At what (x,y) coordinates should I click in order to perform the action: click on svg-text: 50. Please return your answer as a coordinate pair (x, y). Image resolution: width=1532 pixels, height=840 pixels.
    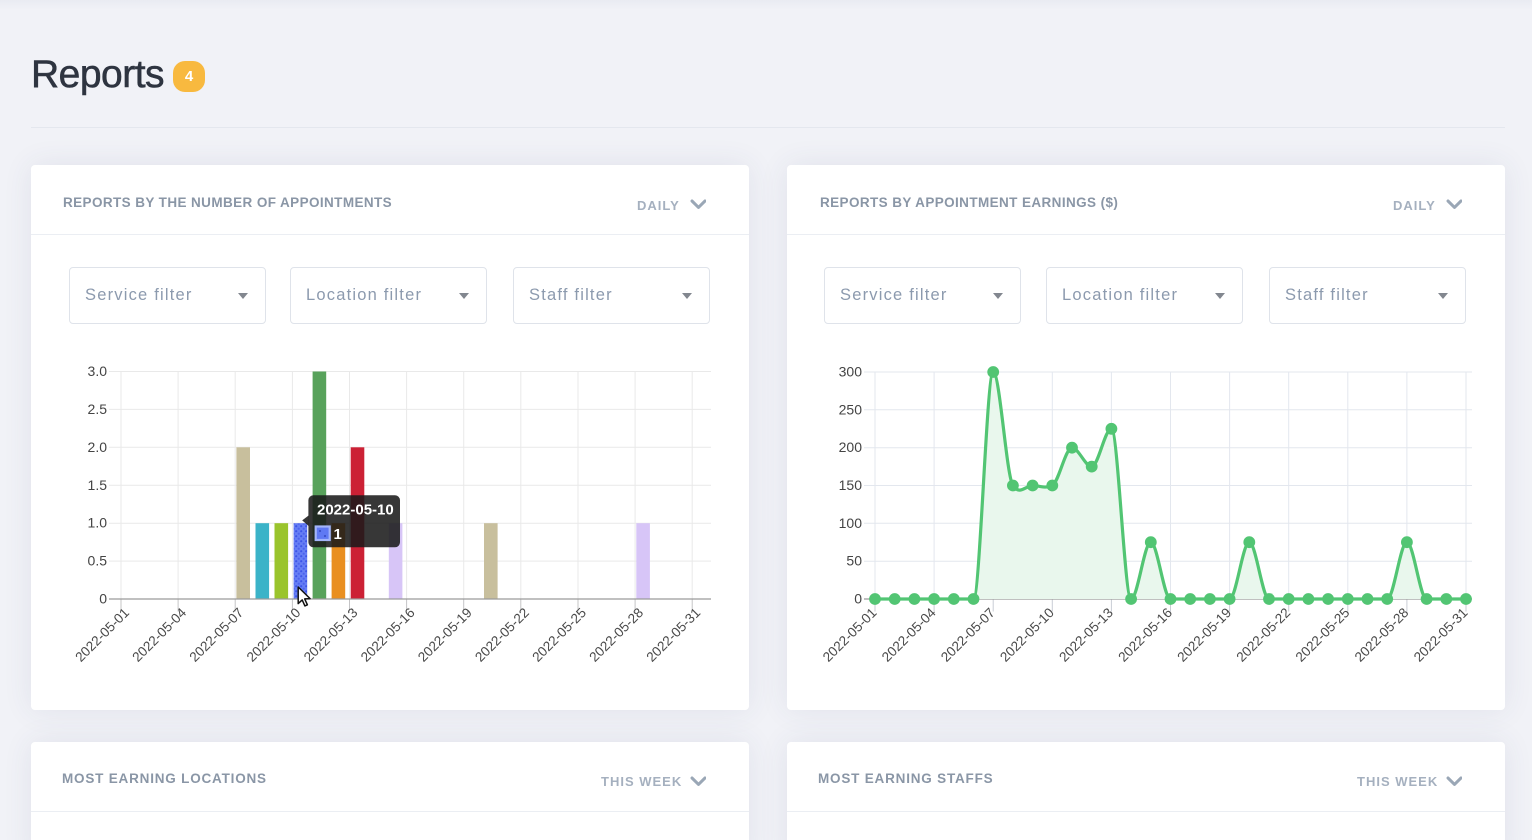
    Looking at the image, I should click on (854, 561).